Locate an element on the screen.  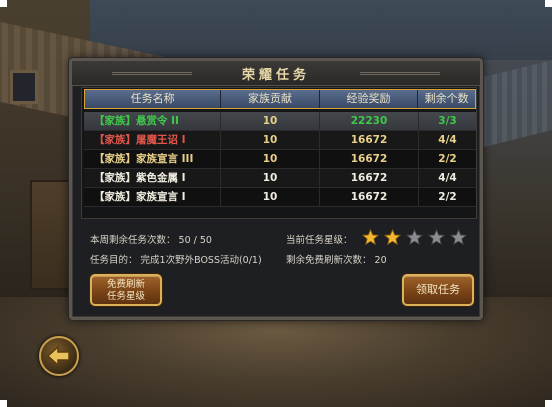
panel-header: 荣耀任务 is located at coordinates (276, 73).